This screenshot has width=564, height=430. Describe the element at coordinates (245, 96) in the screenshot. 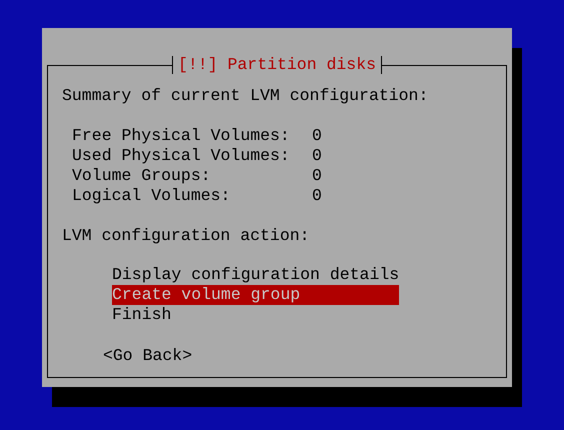

I see `summary-heading: Summary of current LVM configuration:` at that location.